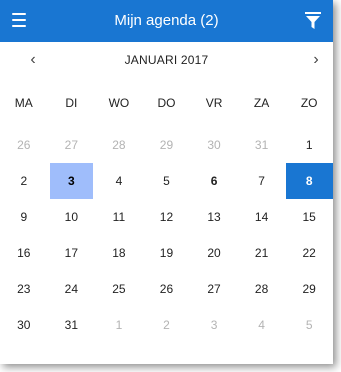 This screenshot has width=341, height=372. I want to click on month-label: JANUARI 2017, so click(166, 60).